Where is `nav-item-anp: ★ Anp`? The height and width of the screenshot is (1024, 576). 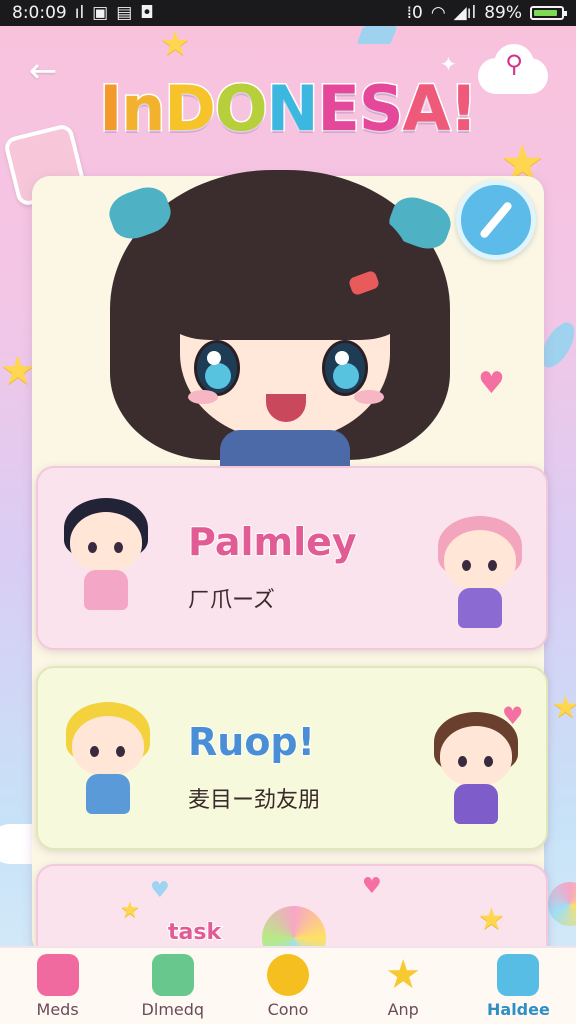 nav-item-anp: ★ Anp is located at coordinates (403, 986).